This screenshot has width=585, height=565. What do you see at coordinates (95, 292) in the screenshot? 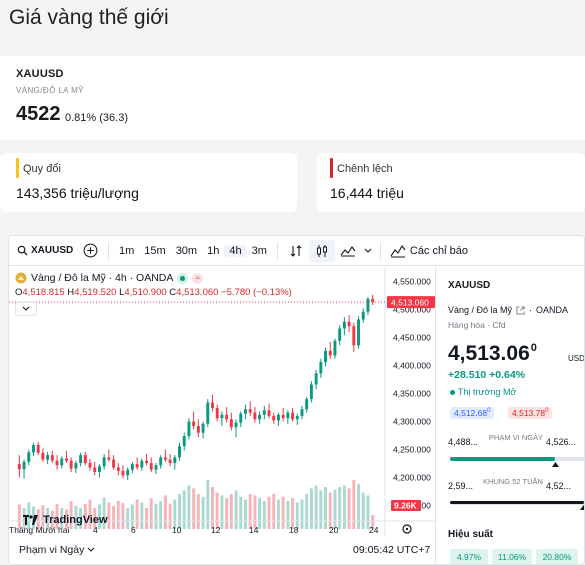
I see `ohlc-high: 4,519.520` at bounding box center [95, 292].